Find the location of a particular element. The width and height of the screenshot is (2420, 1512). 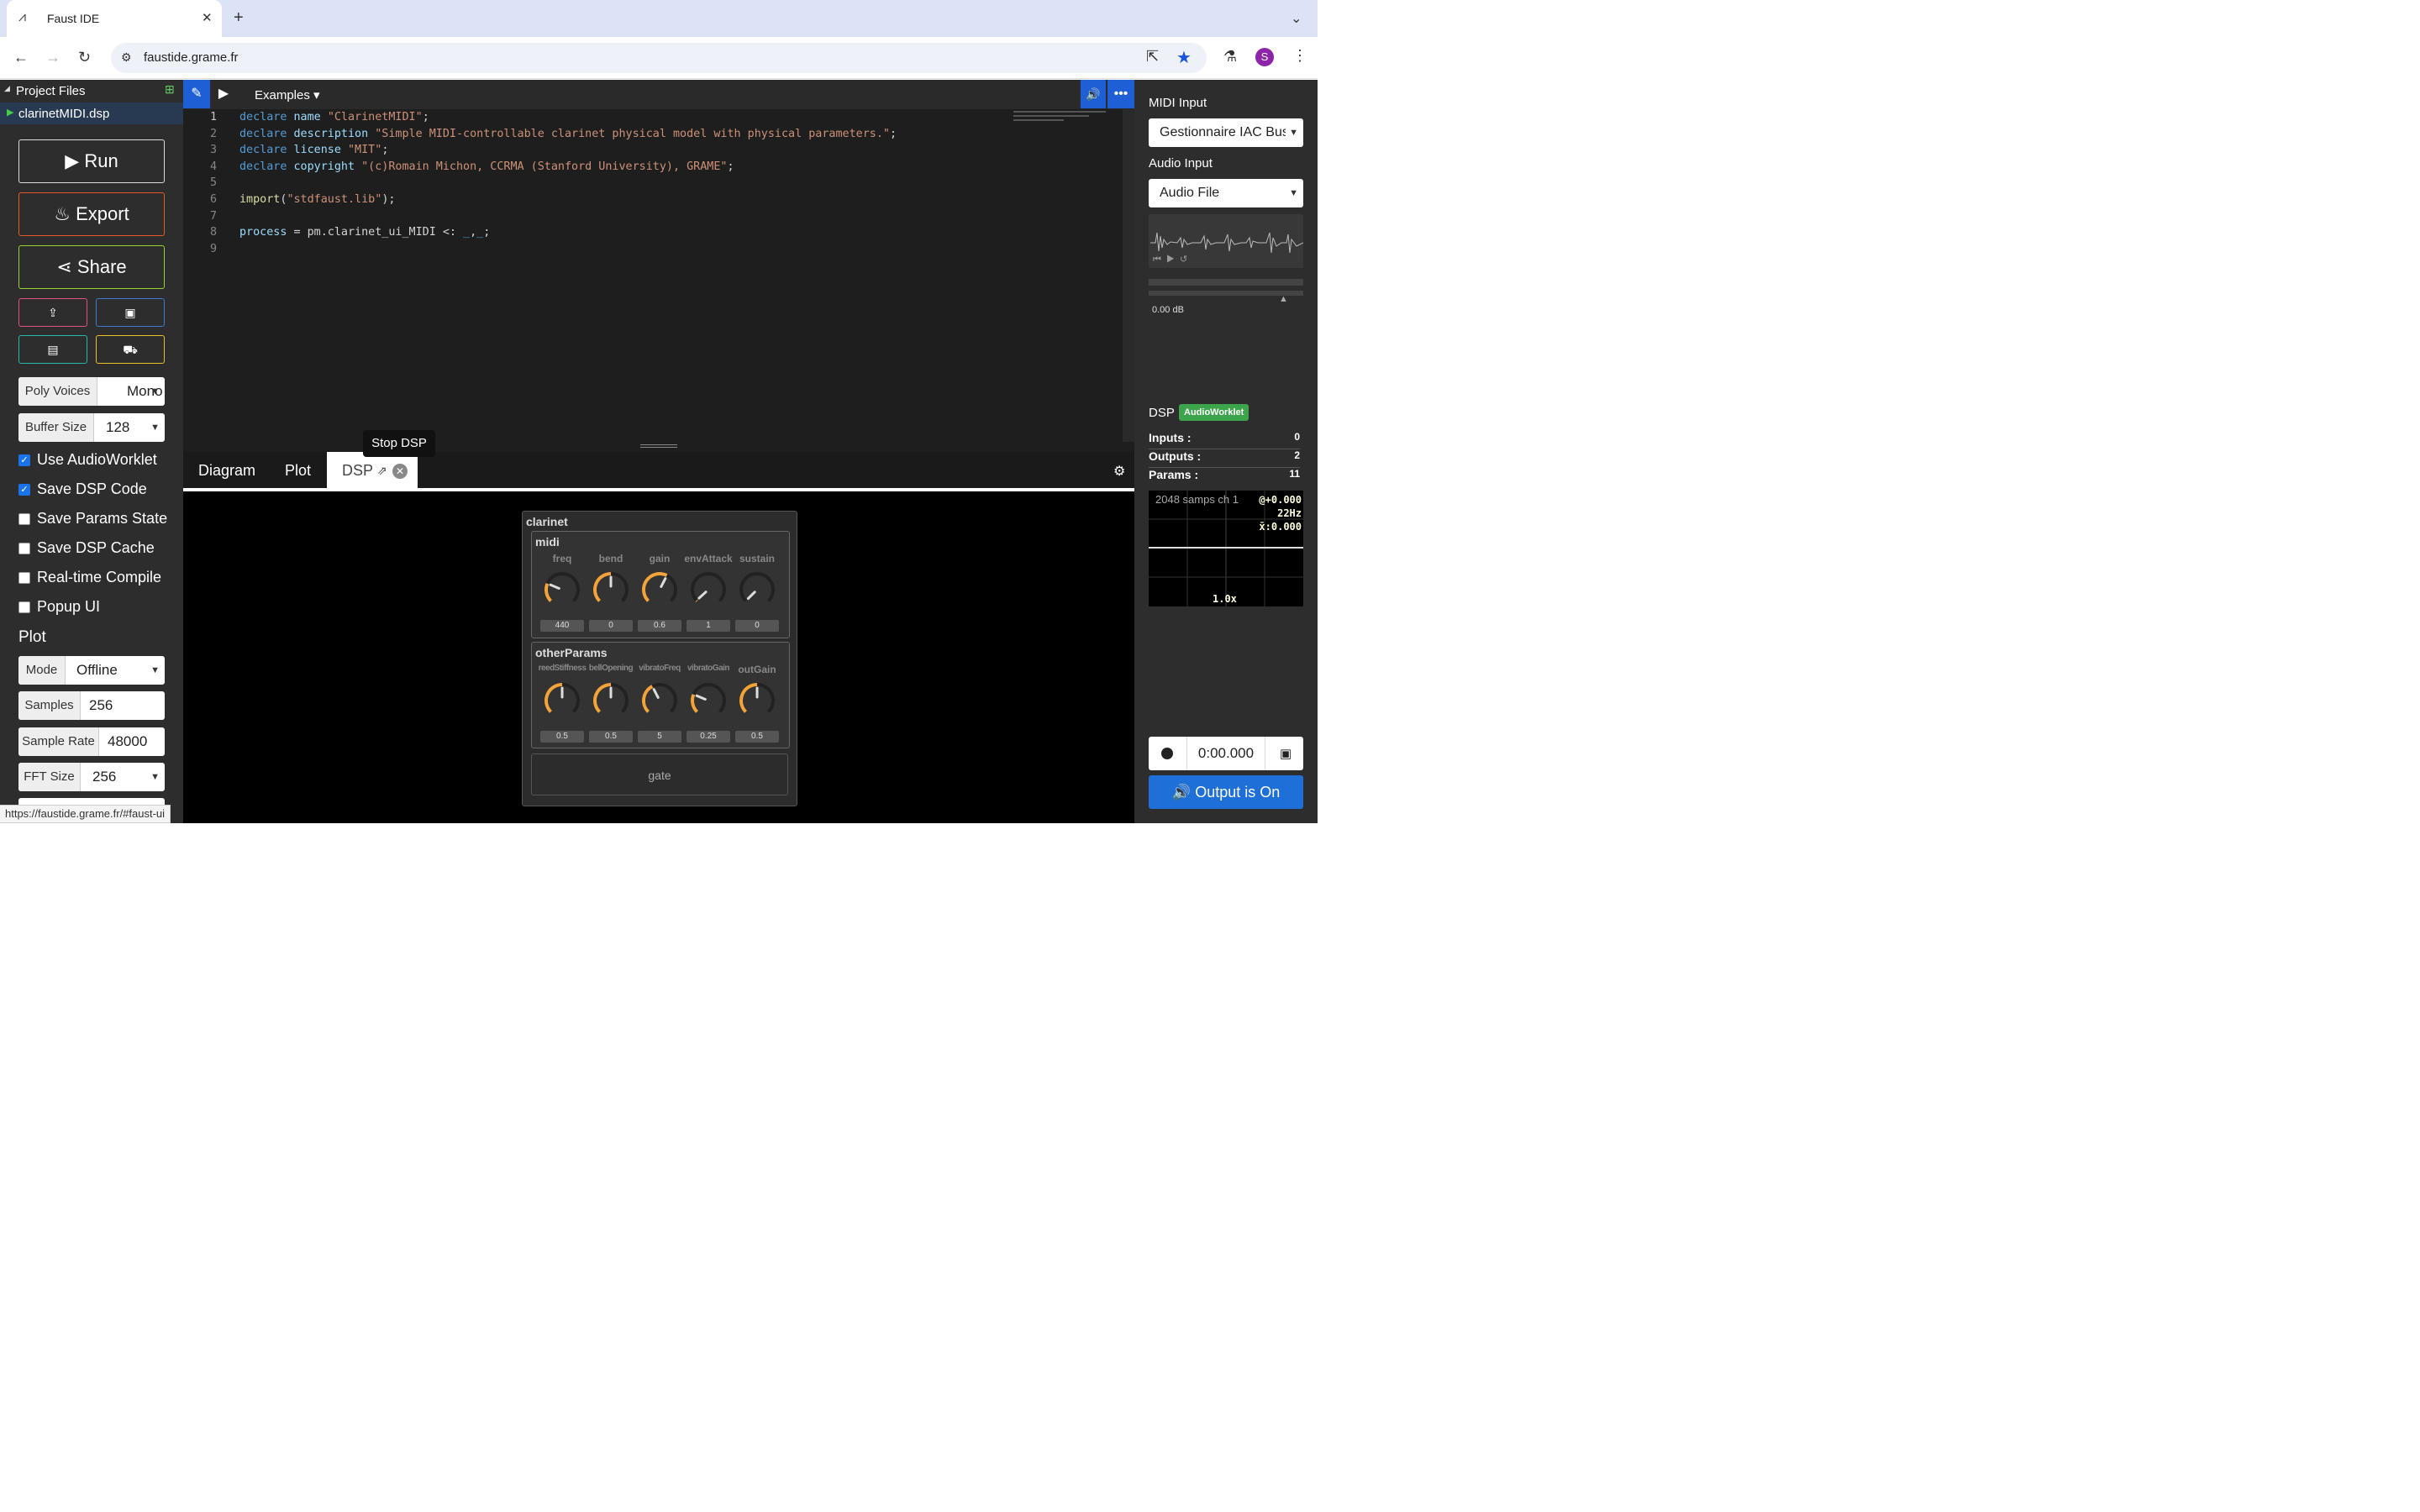

examples-menu: Examples ▾ is located at coordinates (287, 94).